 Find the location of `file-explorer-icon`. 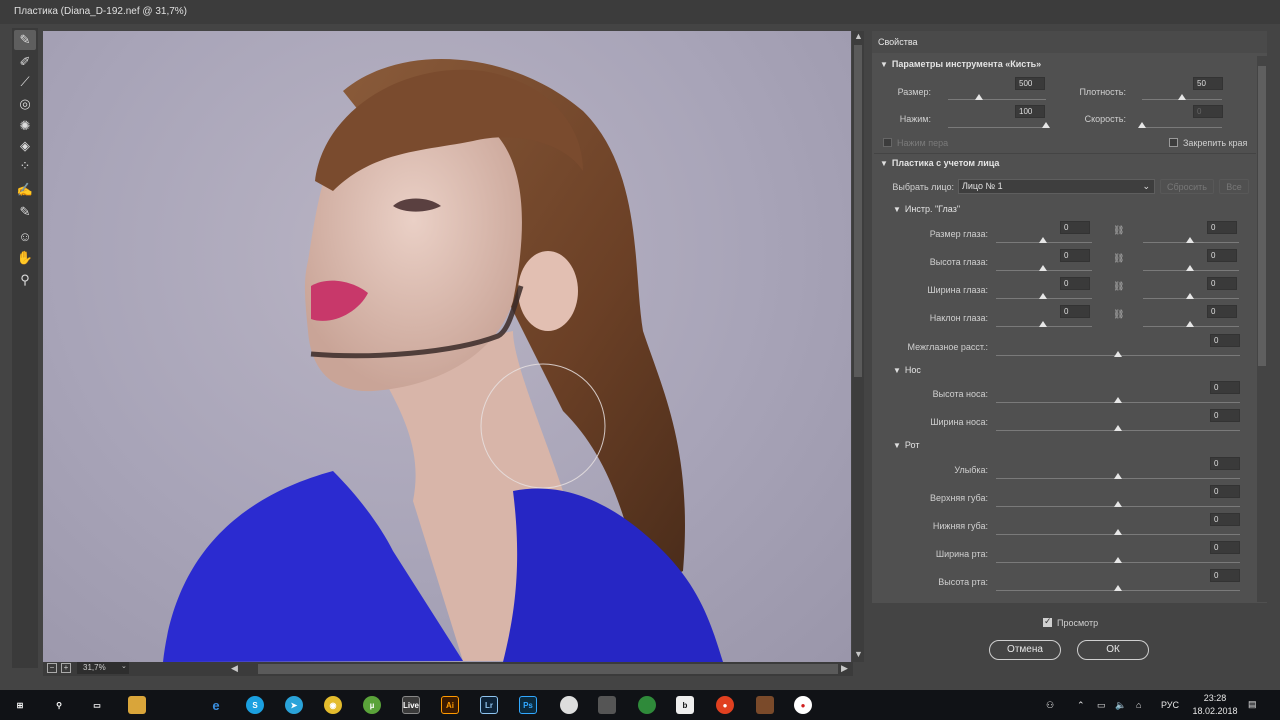

file-explorer-icon is located at coordinates (137, 705).